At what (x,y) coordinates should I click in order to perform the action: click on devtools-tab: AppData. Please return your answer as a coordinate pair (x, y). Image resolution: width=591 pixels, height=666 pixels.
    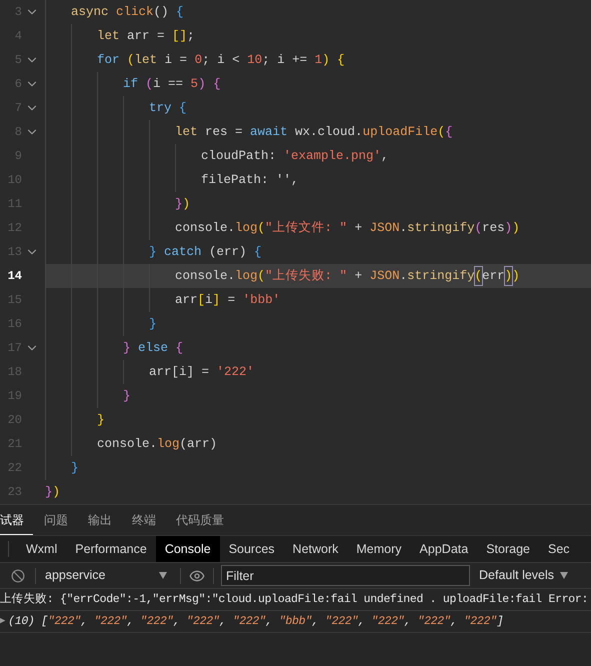
    Looking at the image, I should click on (444, 549).